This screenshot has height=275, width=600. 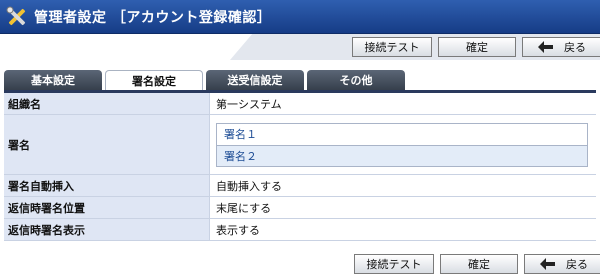 What do you see at coordinates (402, 134) in the screenshot?
I see `signature-item: 署名１` at bounding box center [402, 134].